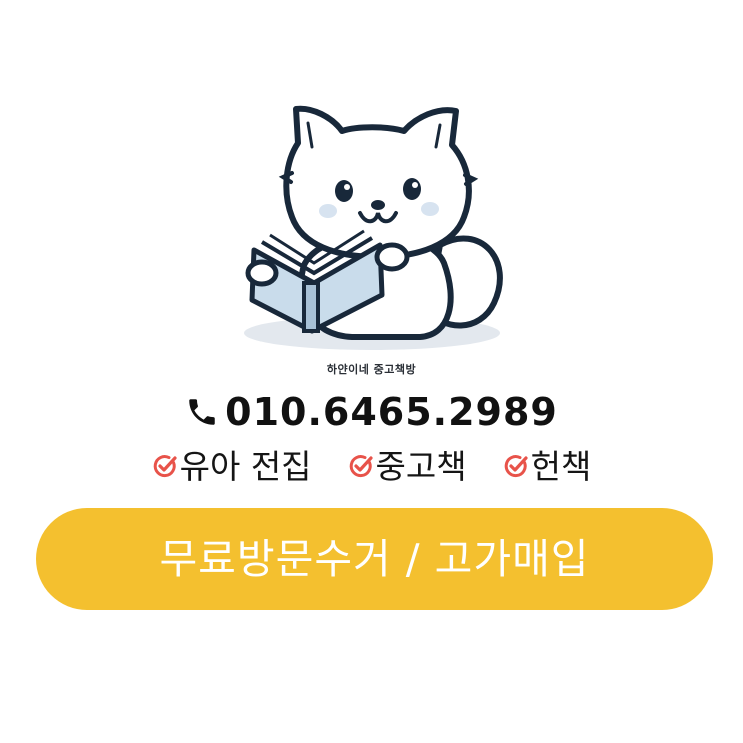  What do you see at coordinates (561, 466) in the screenshot?
I see `service-label: 헌책` at bounding box center [561, 466].